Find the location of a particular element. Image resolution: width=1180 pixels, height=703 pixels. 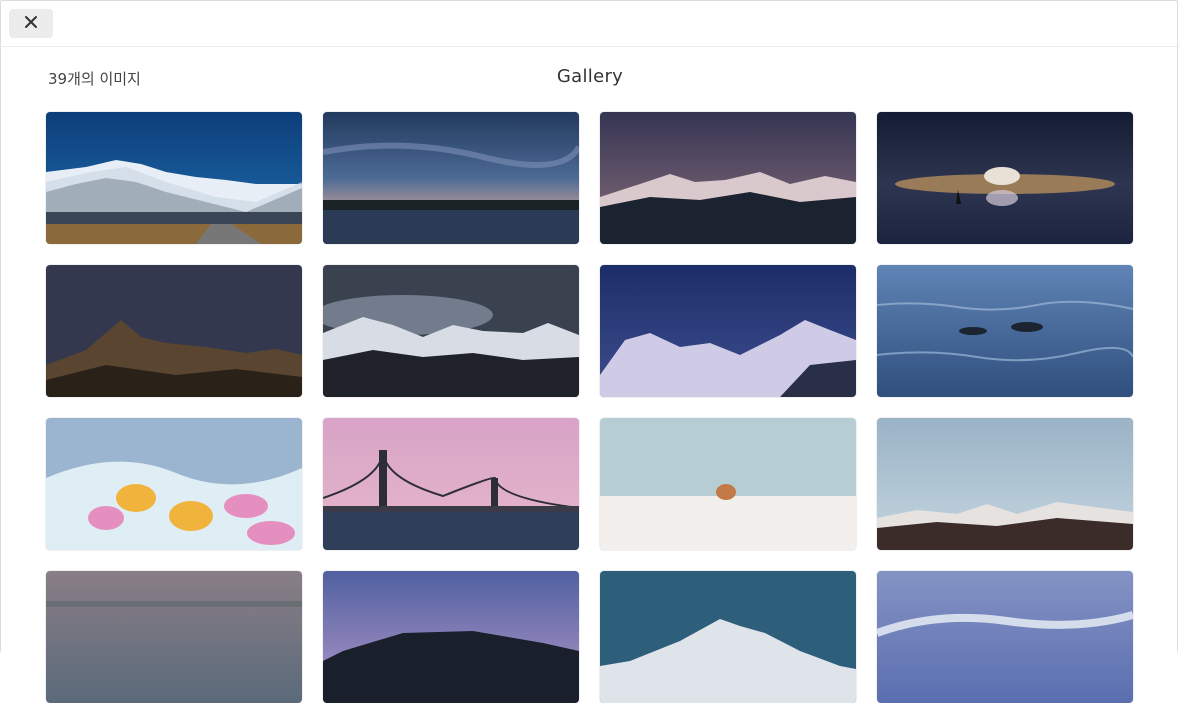

close-icon is located at coordinates (31, 23).